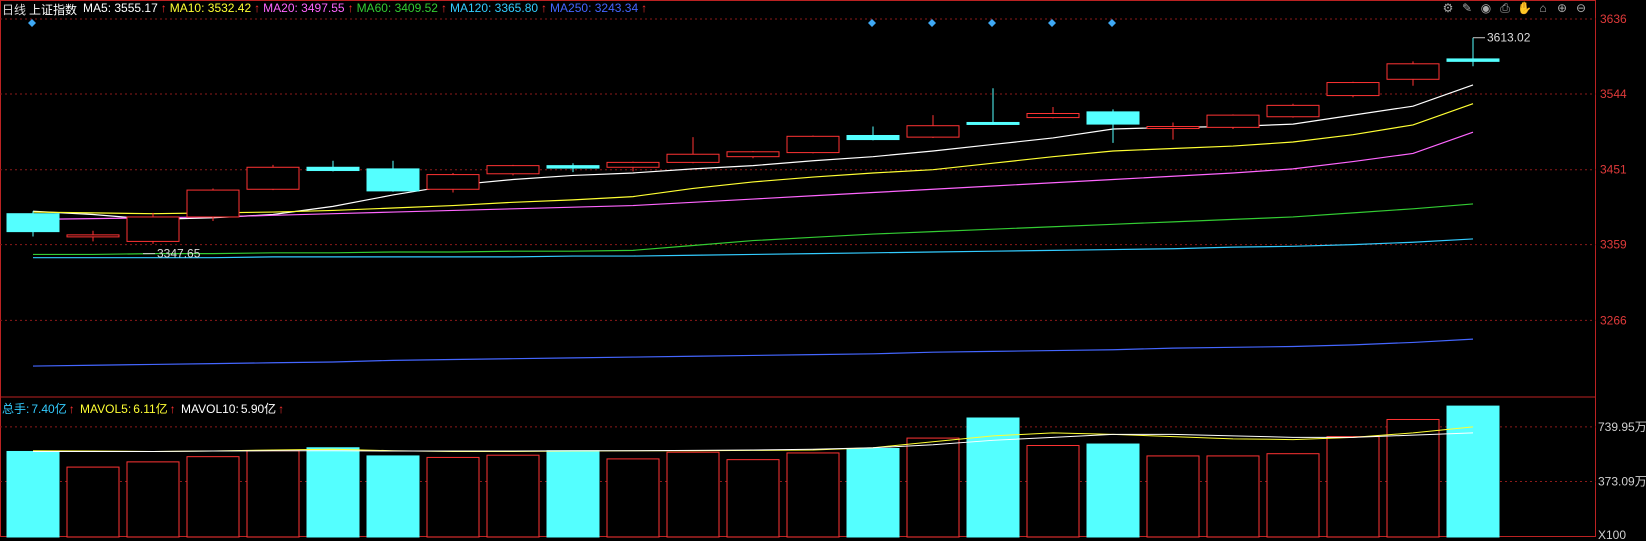  I want to click on price-tick-label-3: 3359, so click(1613, 245).